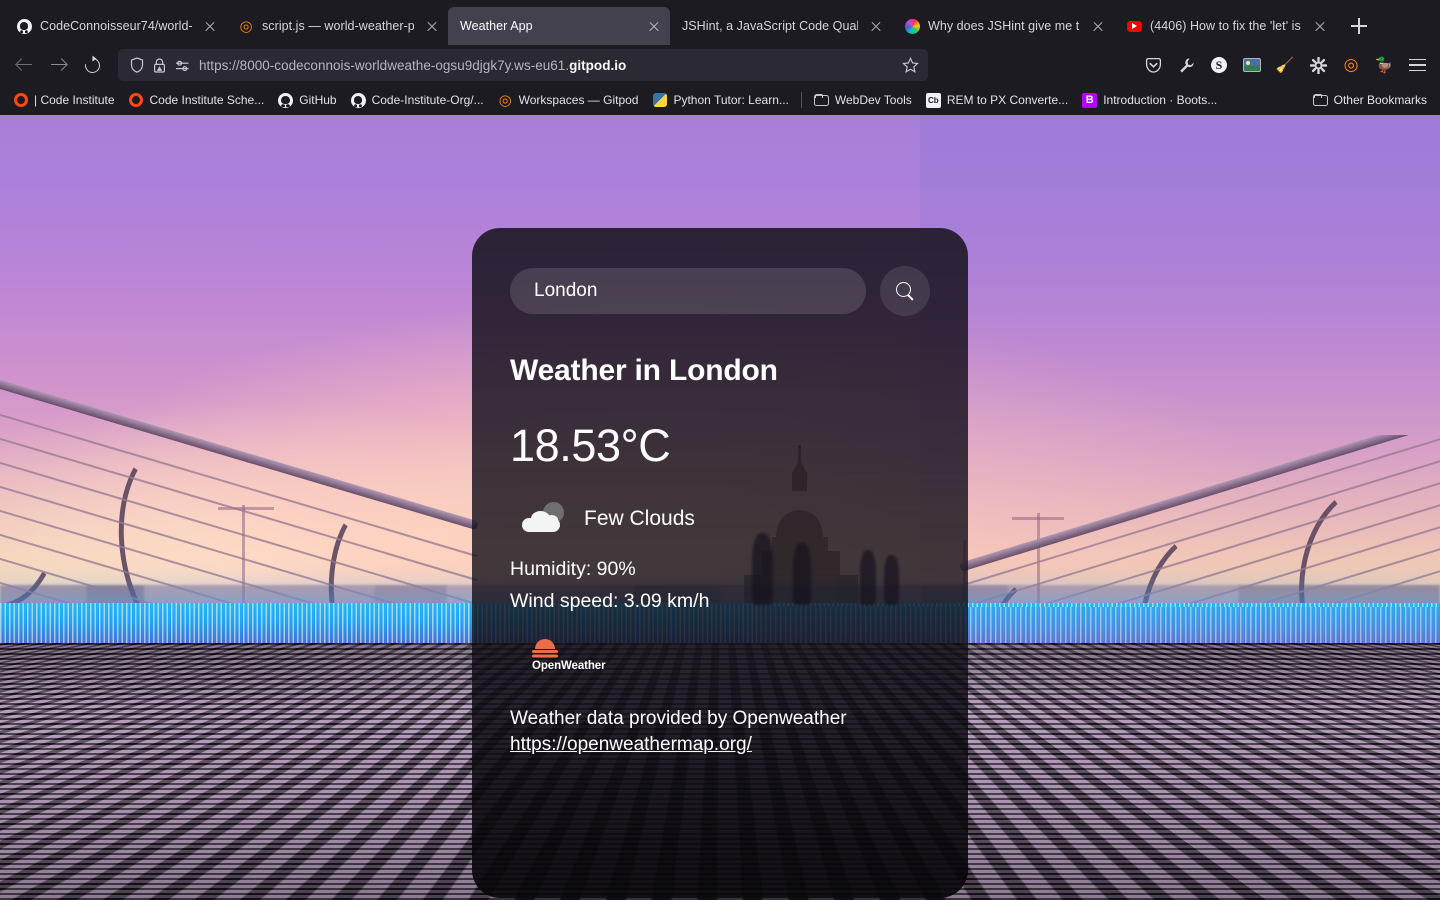  Describe the element at coordinates (1384, 65) in the screenshot. I see `parrot-icon: 🦆` at that location.